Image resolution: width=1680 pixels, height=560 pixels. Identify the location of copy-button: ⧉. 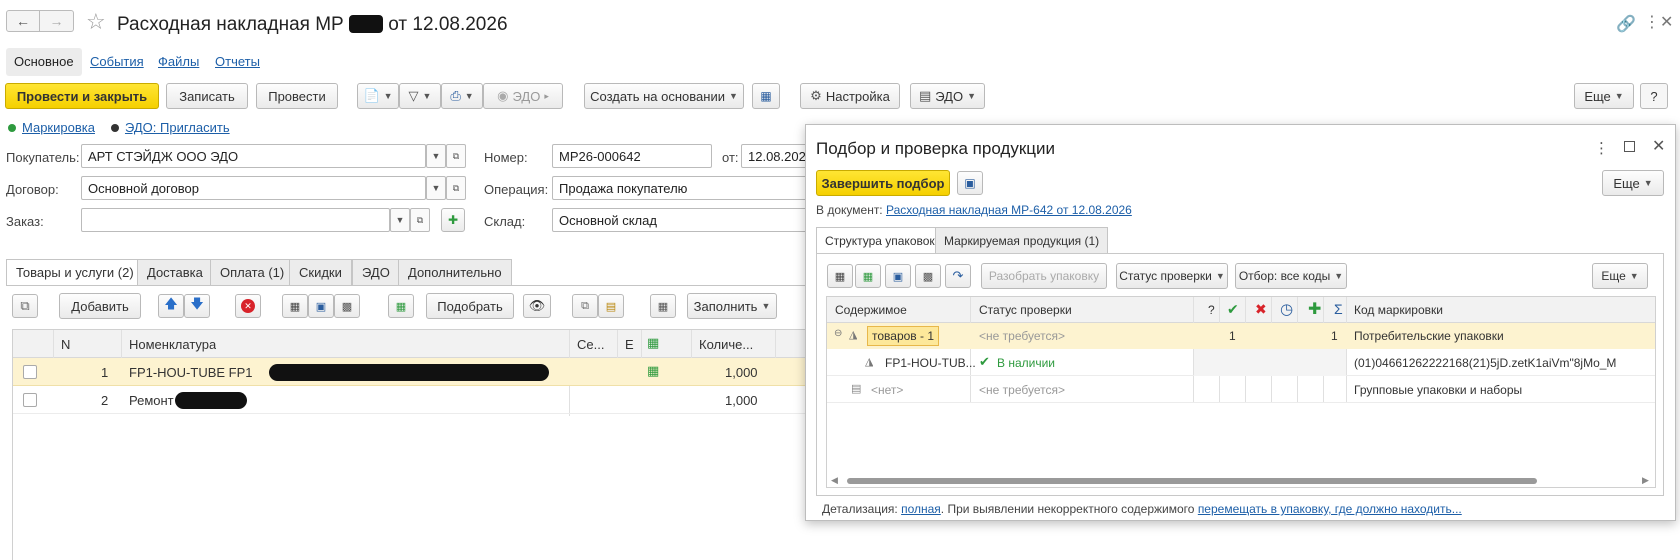
(585, 306).